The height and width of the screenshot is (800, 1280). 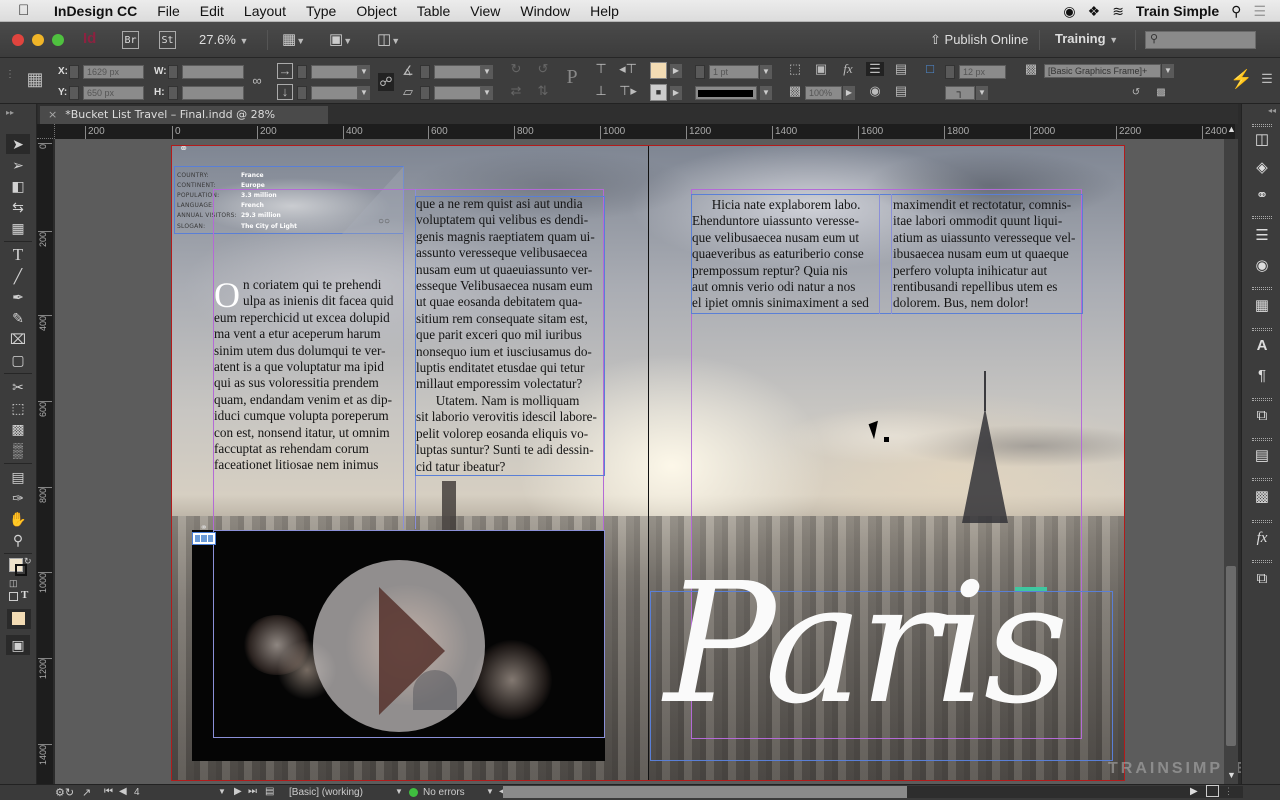 I want to click on stroke-type-dropdown, so click(x=726, y=93).